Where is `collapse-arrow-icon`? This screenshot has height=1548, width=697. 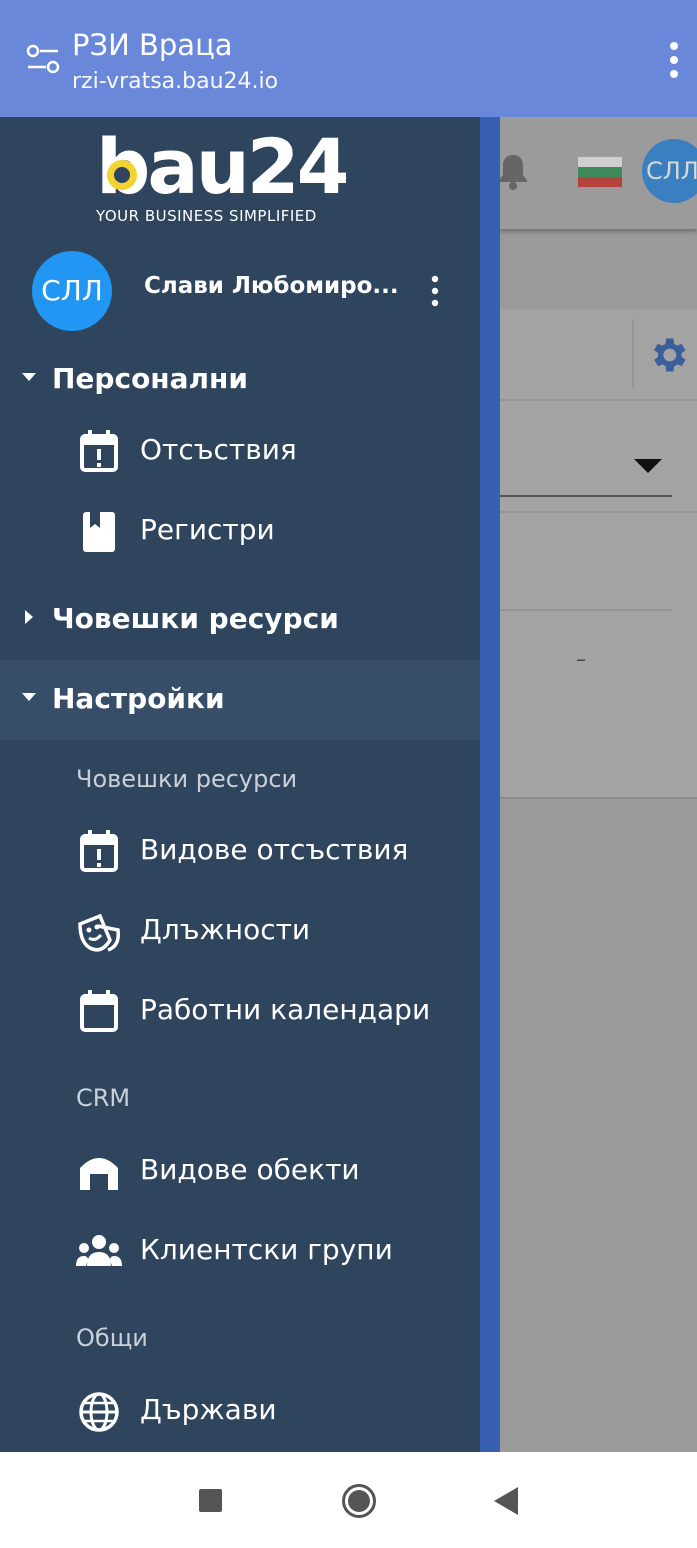 collapse-arrow-icon is located at coordinates (29, 617).